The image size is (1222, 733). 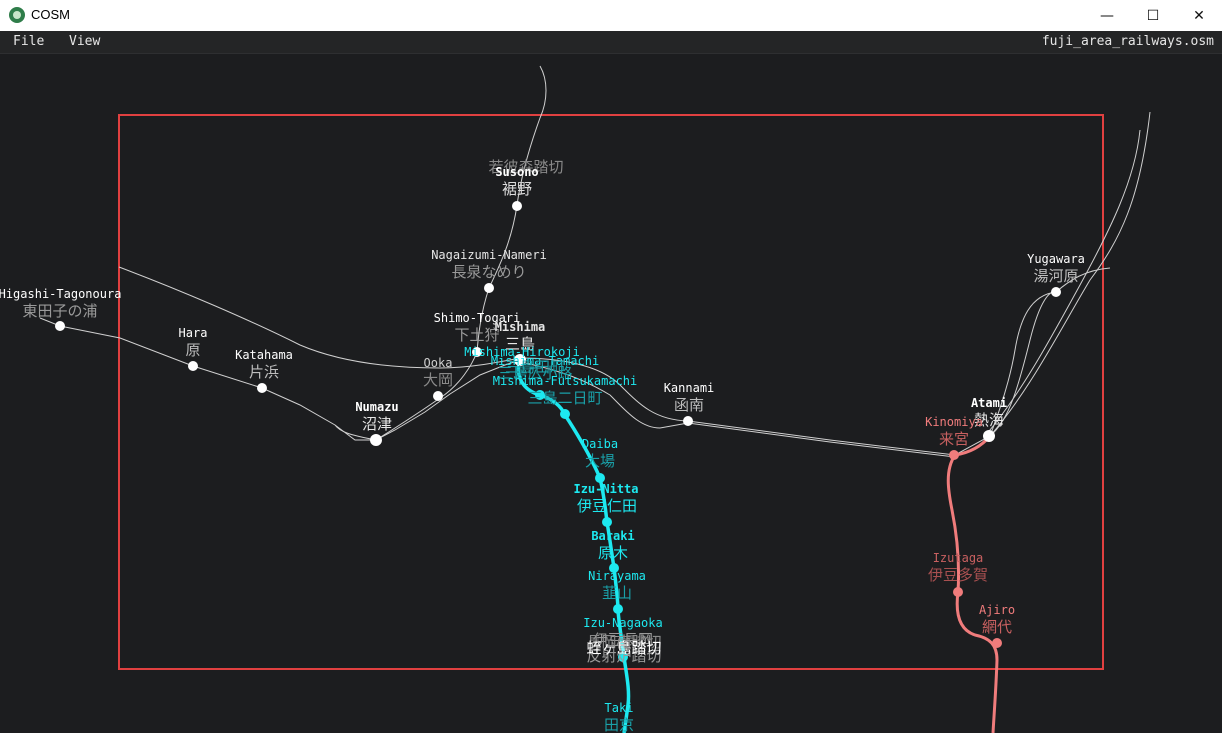 I want to click on daiba-label: Daiba, so click(x=600, y=444).